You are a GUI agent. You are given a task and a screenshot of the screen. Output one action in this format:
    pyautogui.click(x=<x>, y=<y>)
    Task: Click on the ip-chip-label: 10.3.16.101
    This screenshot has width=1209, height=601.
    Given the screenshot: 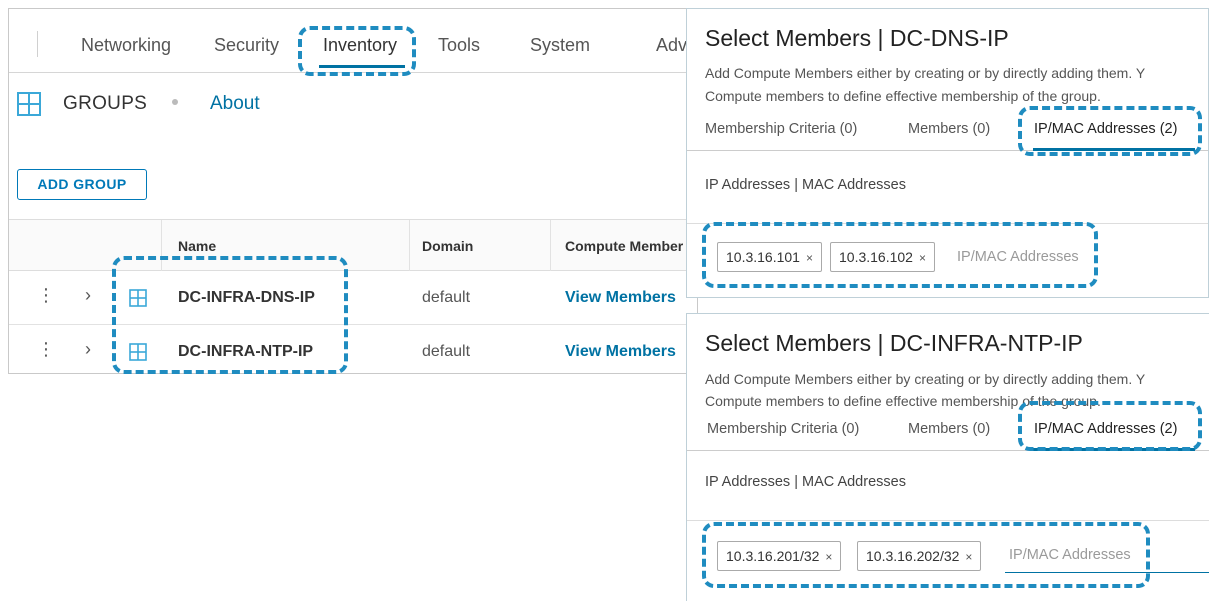 What is the action you would take?
    pyautogui.click(x=763, y=257)
    